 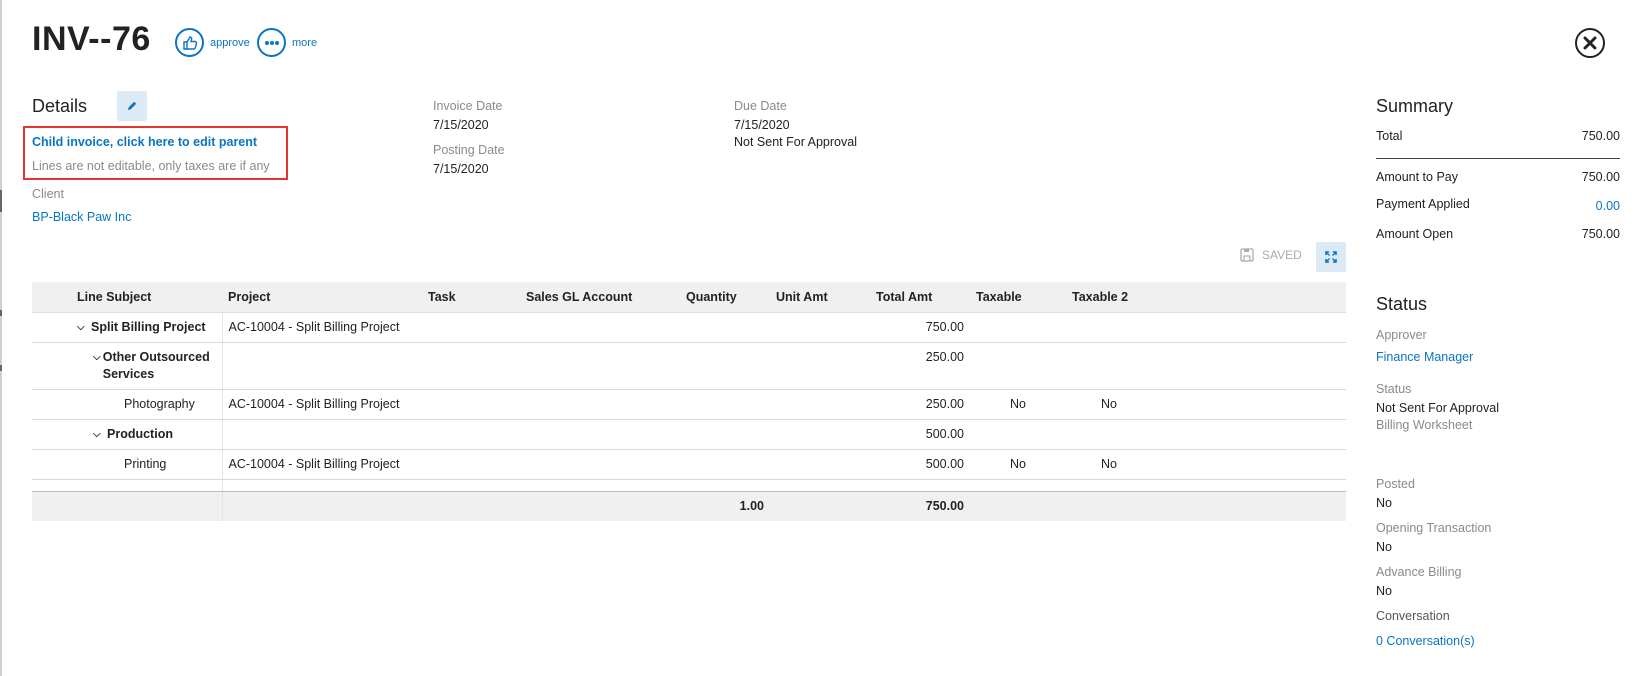 What do you see at coordinates (1417, 177) in the screenshot?
I see `amount-to-pay-label: Amount to Pay` at bounding box center [1417, 177].